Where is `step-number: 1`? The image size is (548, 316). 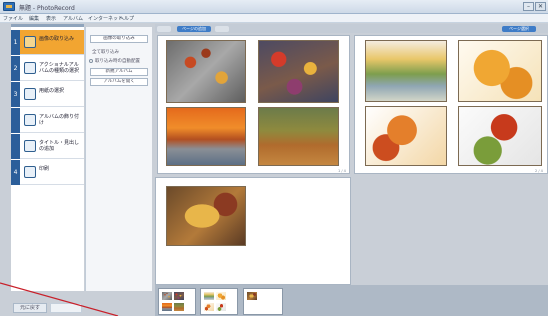 step-number: 1 is located at coordinates (15, 42).